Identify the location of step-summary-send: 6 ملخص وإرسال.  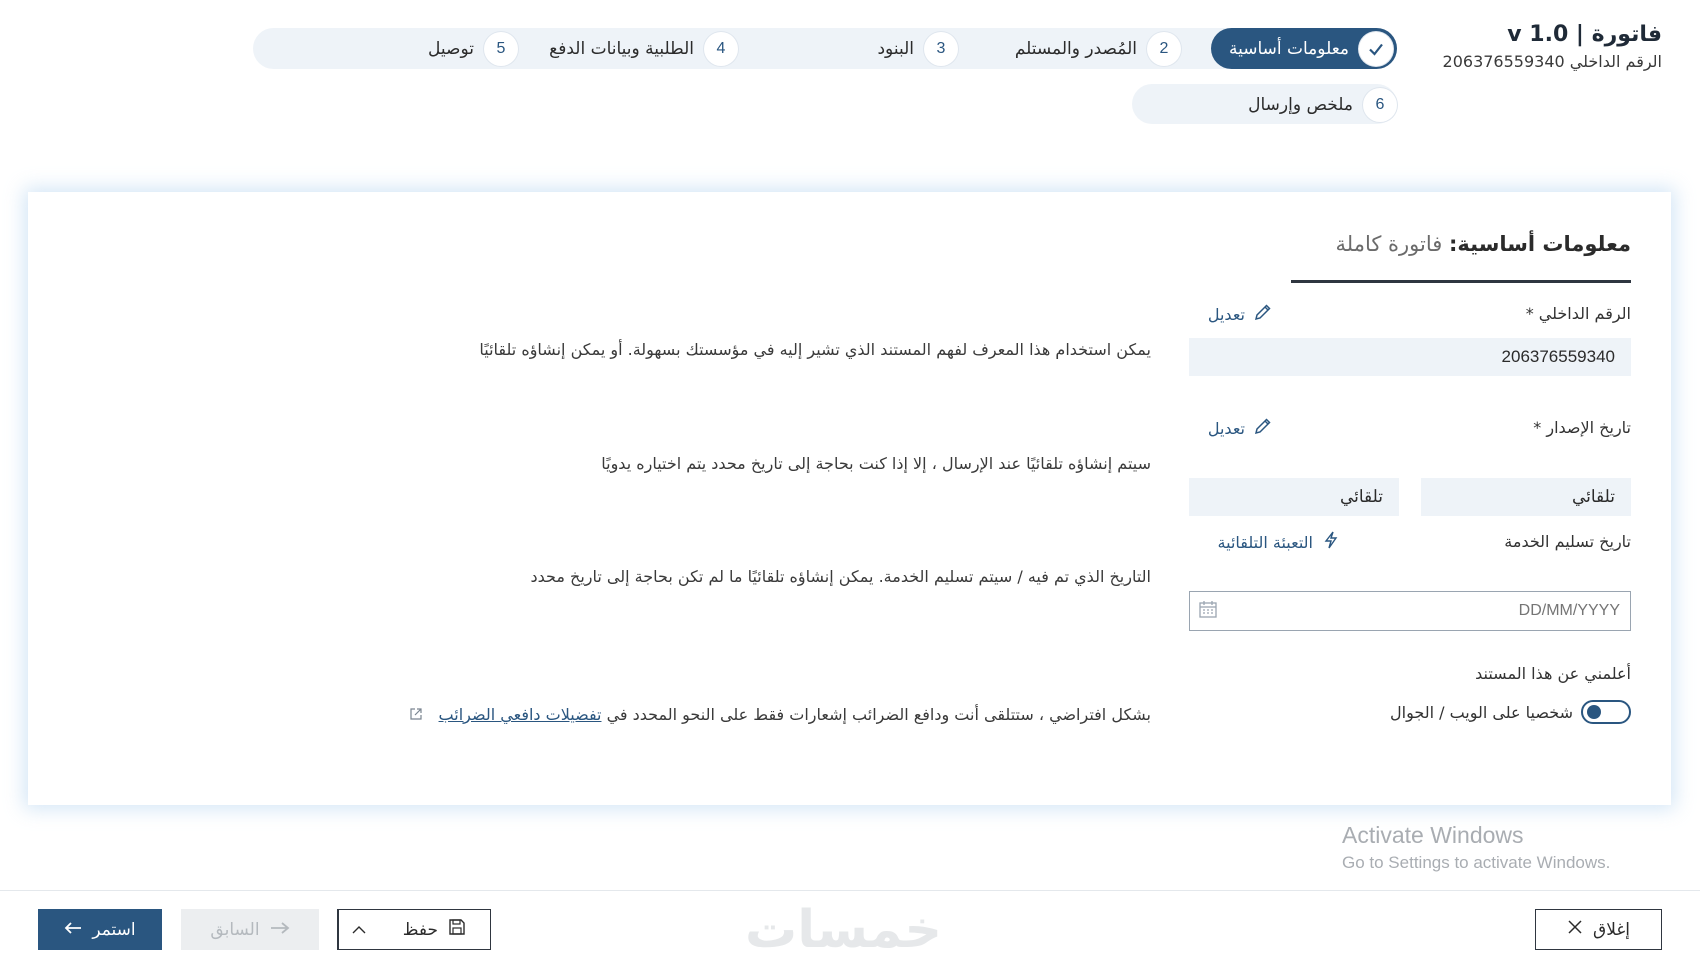
(1322, 104).